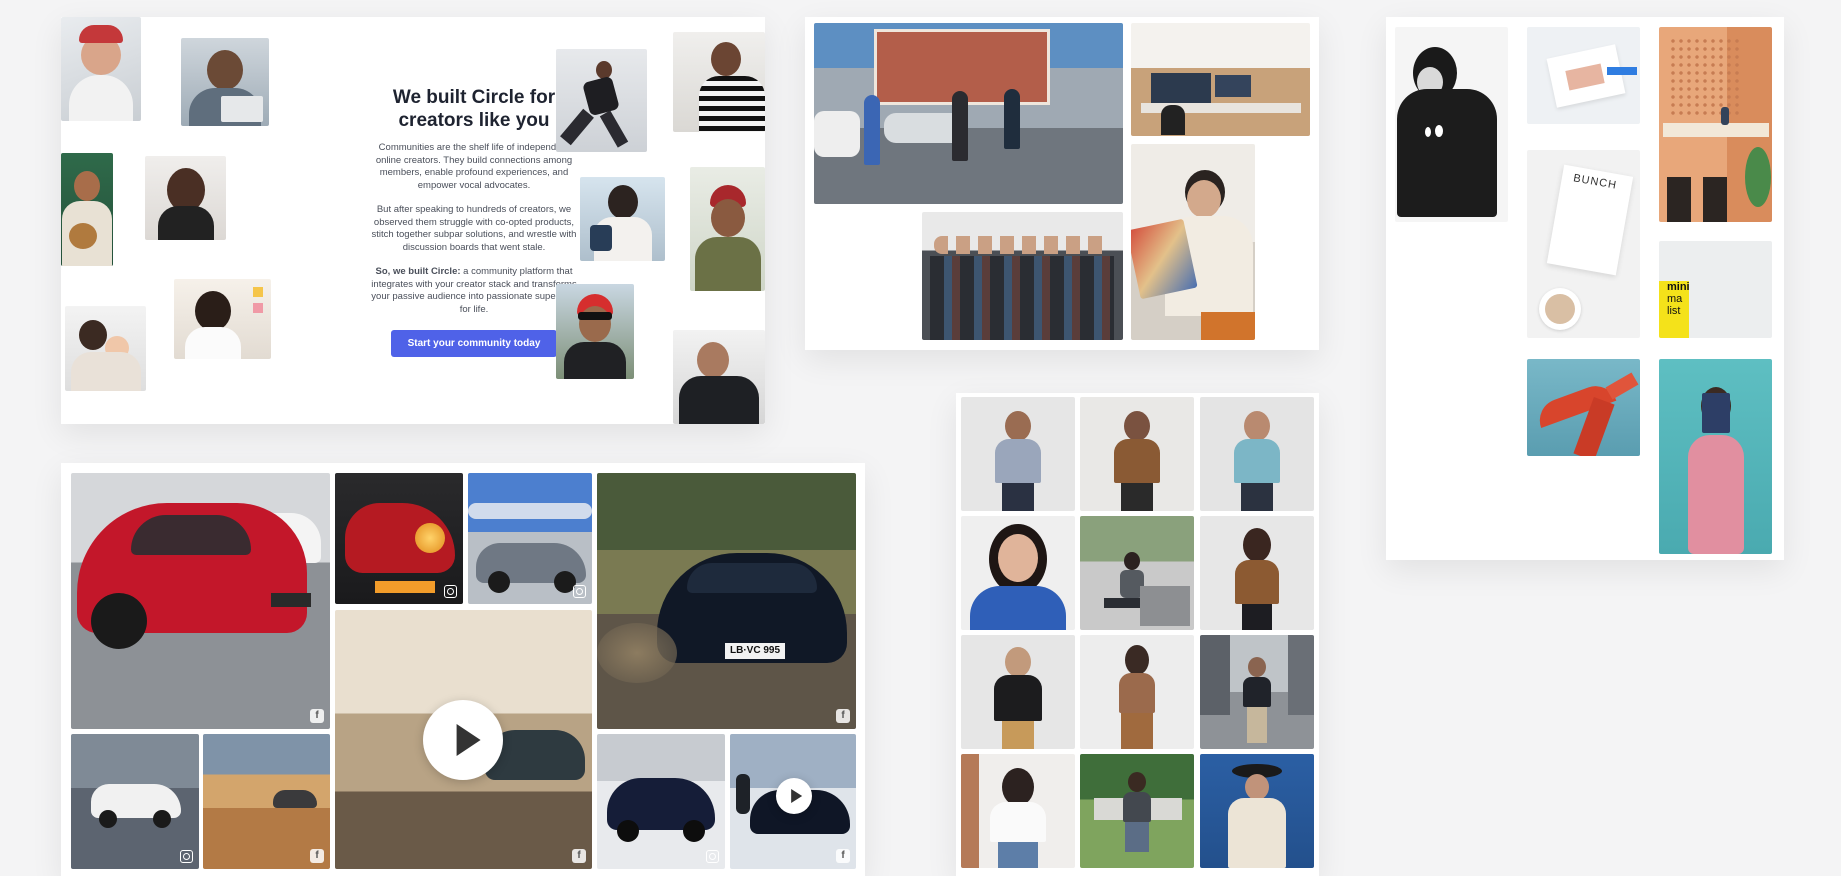  I want to click on photo-woman-black-hoodie, so click(1451, 124).